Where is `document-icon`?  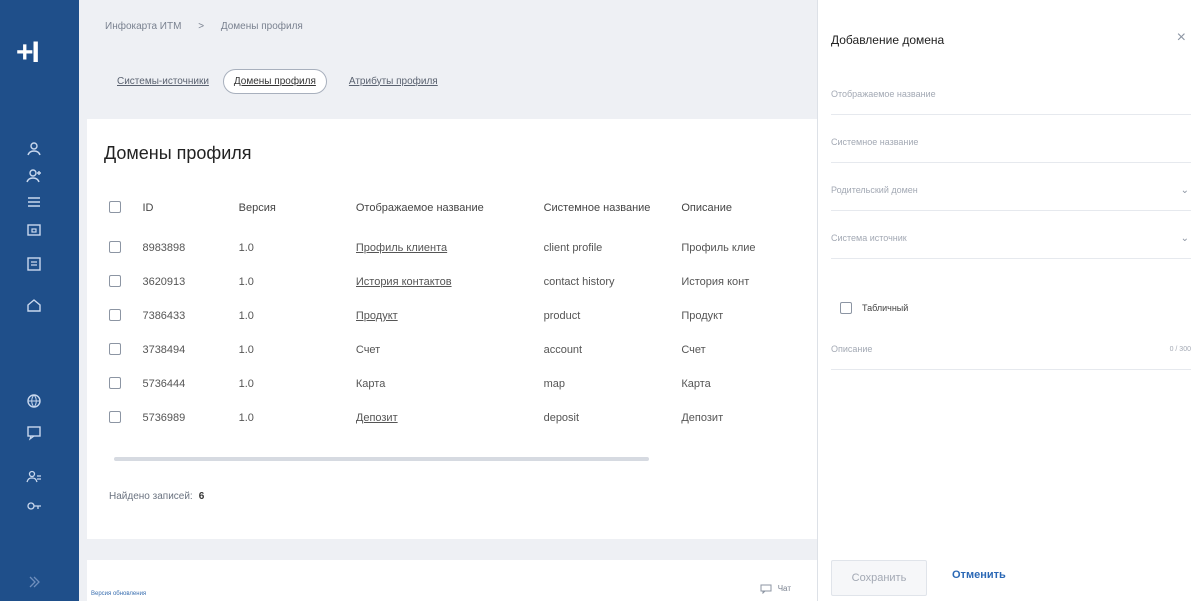 document-icon is located at coordinates (34, 264).